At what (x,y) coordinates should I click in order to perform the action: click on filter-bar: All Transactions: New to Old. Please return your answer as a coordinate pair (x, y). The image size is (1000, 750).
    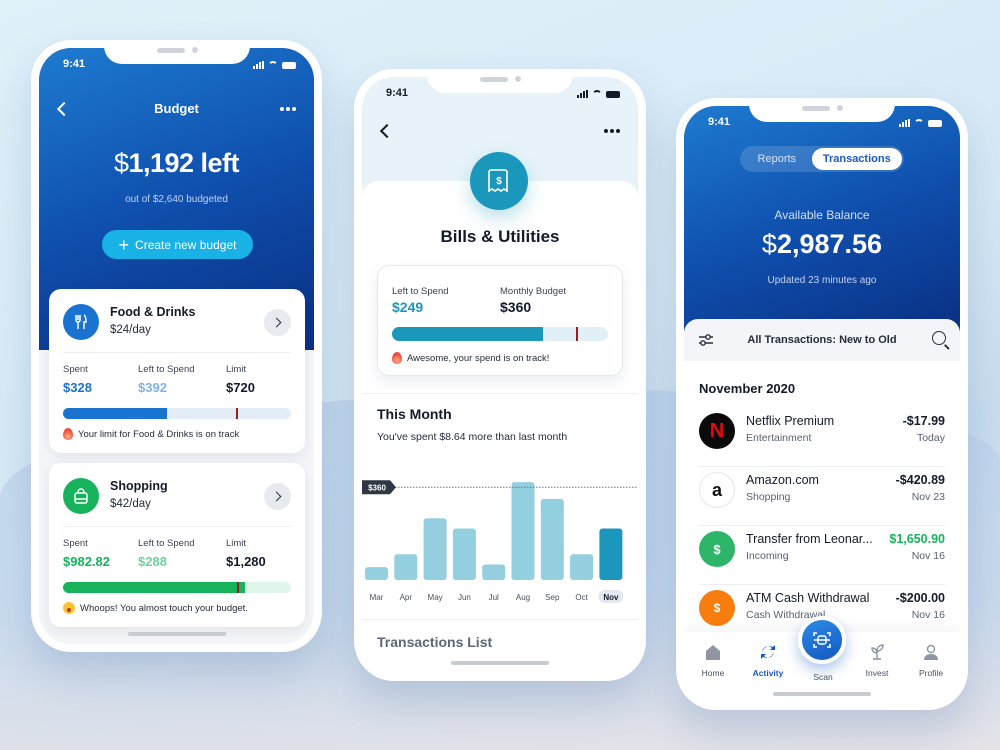
    Looking at the image, I should click on (822, 340).